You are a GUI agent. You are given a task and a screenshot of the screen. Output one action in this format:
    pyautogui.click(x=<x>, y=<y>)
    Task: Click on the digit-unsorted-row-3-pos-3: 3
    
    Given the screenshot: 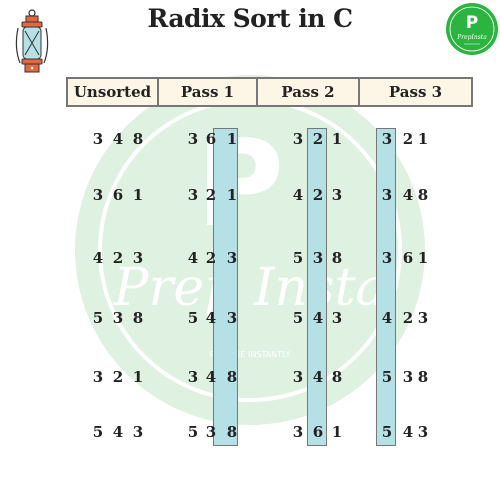 What is the action you would take?
    pyautogui.click(x=138, y=258)
    